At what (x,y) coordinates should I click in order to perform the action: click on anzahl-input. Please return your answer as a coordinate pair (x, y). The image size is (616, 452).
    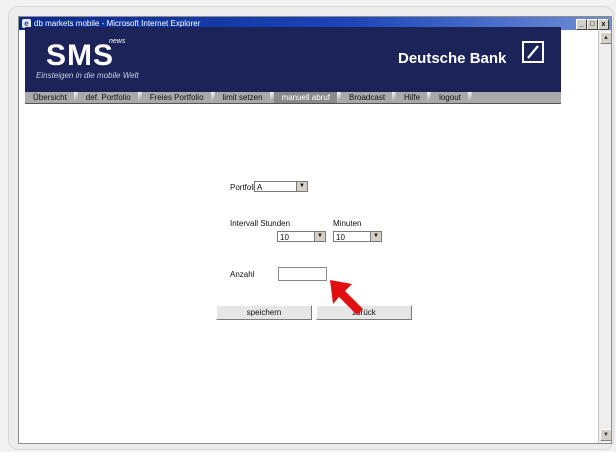
    Looking at the image, I should click on (302, 274).